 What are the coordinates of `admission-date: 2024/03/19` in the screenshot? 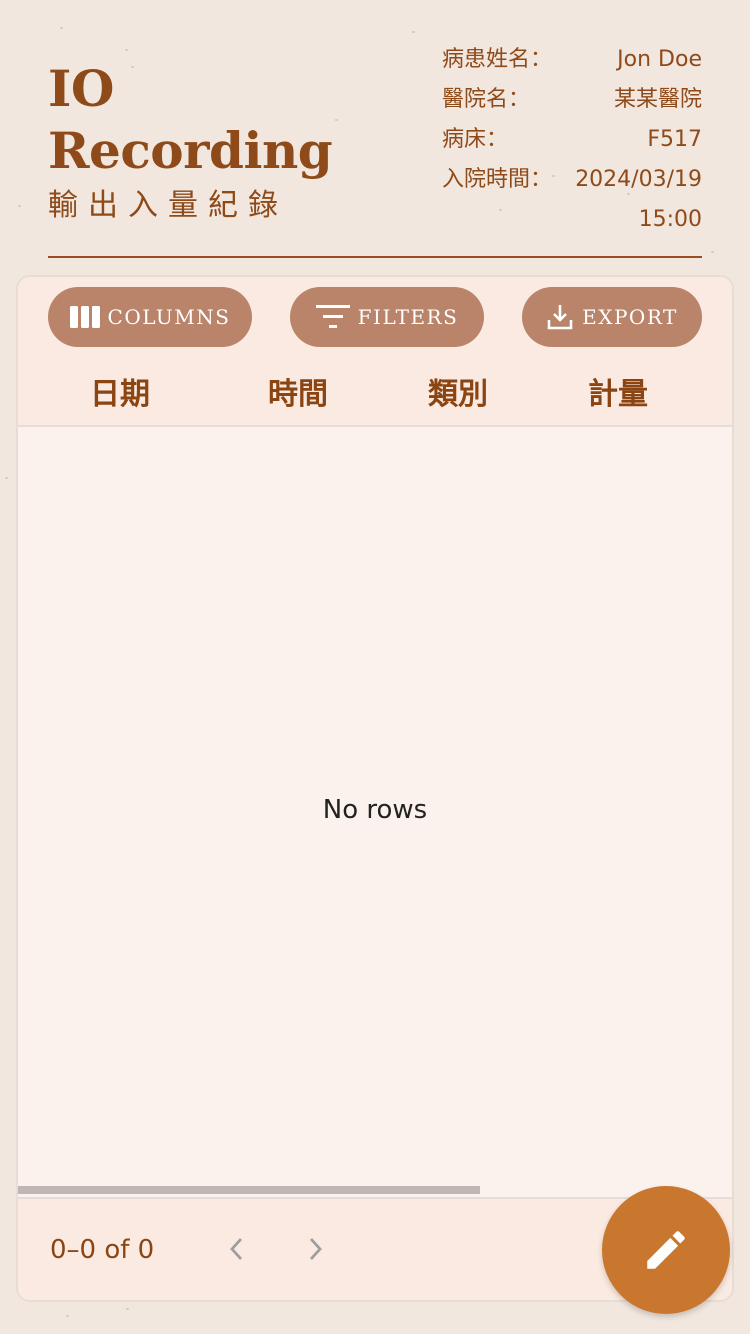 It's located at (638, 179).